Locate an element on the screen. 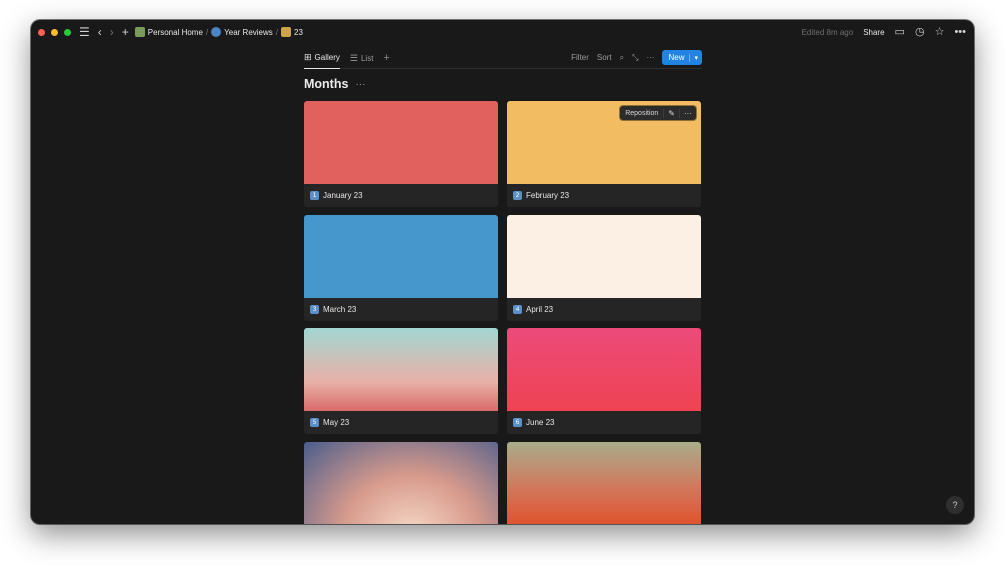 This screenshot has width=1005, height=566. menu-icon: ☰ is located at coordinates (84, 32).